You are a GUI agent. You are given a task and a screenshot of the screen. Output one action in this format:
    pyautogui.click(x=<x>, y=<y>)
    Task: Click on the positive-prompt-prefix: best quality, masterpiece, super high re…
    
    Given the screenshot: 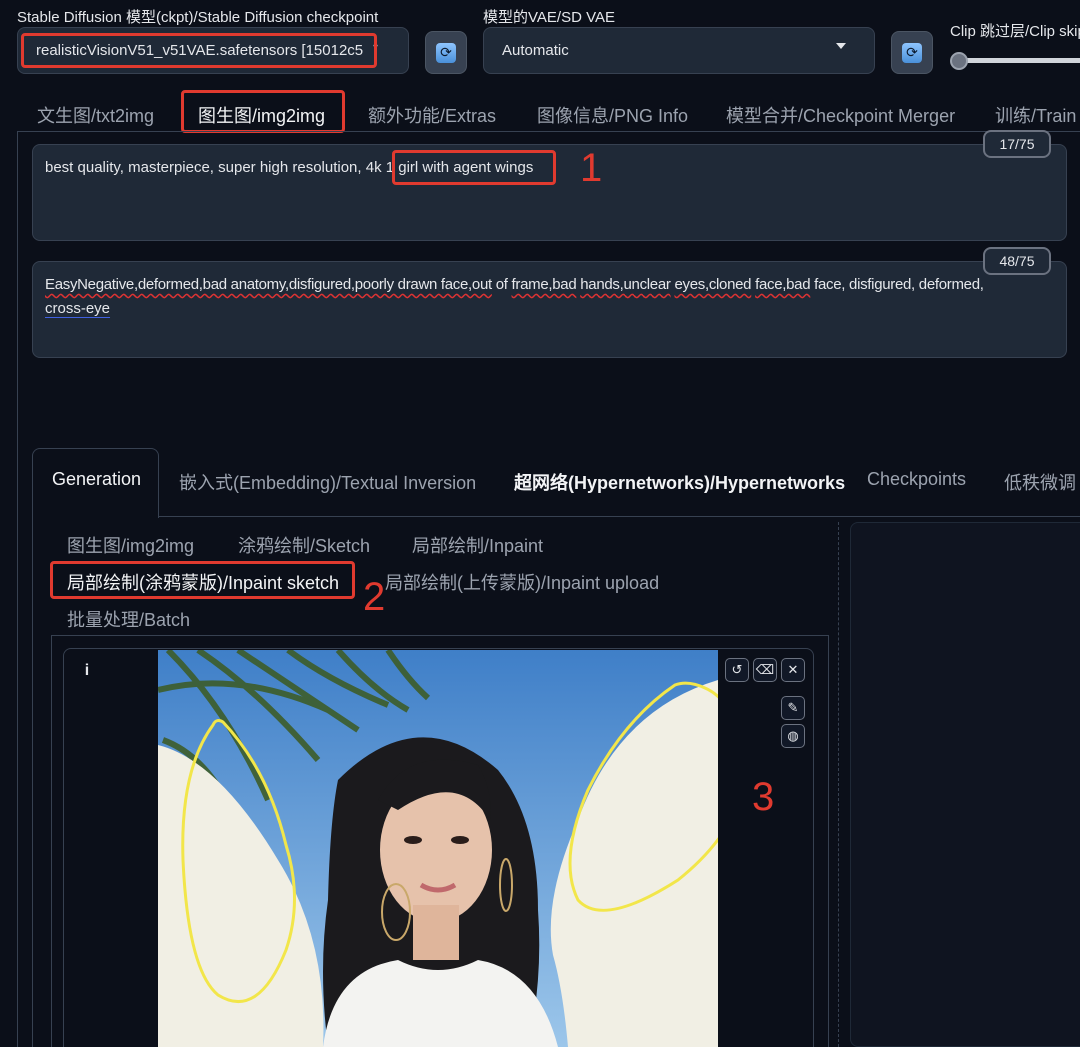 What is the action you would take?
    pyautogui.click(x=213, y=167)
    